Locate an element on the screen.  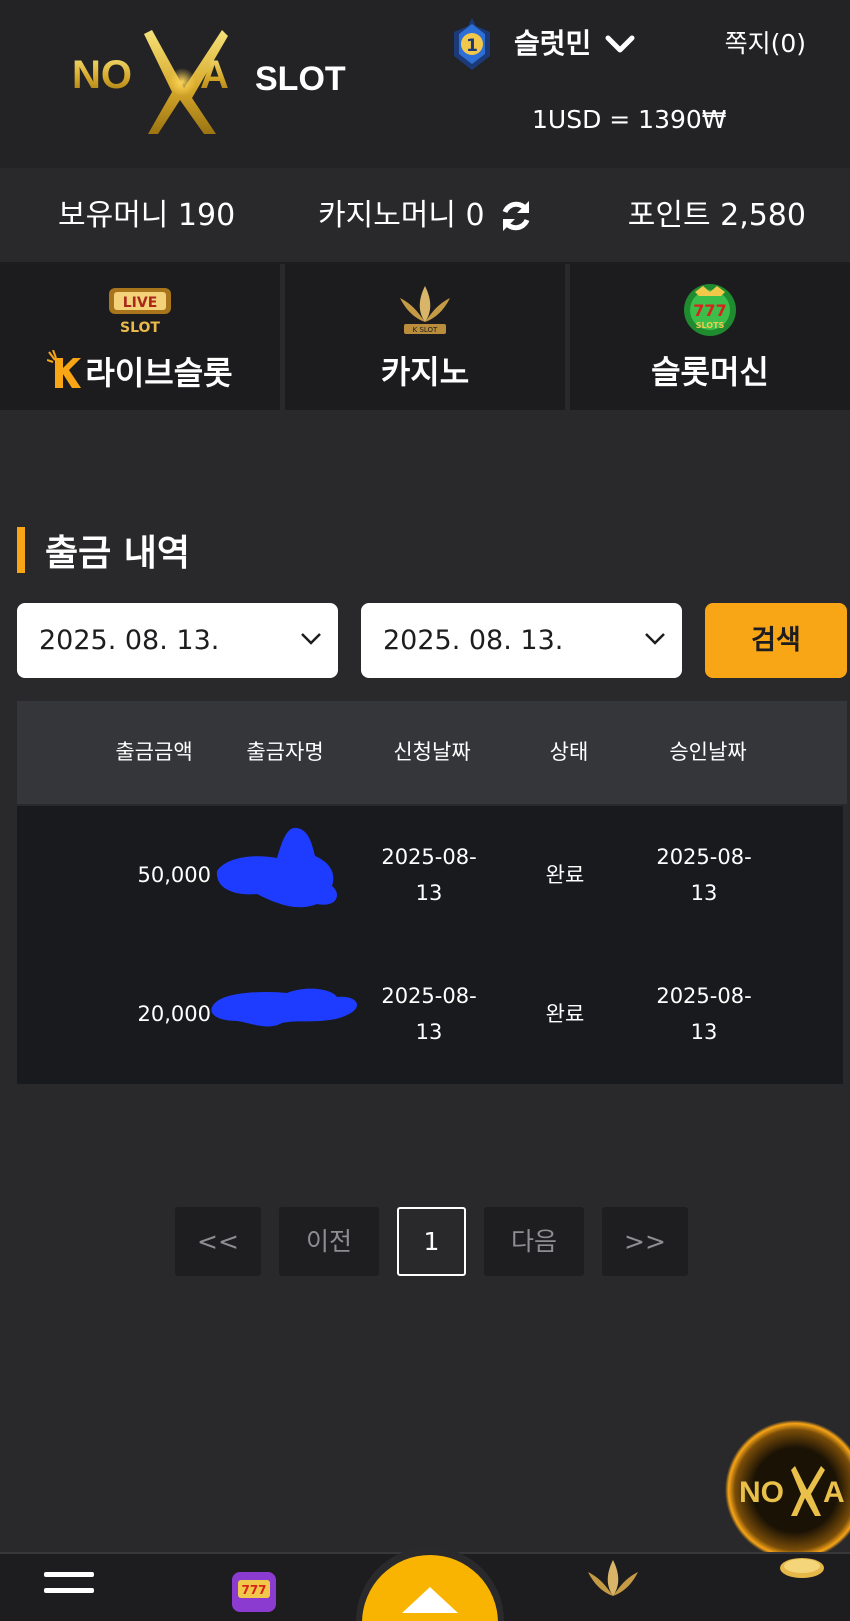
page-title: 출금 내역 is located at coordinates (104, 550).